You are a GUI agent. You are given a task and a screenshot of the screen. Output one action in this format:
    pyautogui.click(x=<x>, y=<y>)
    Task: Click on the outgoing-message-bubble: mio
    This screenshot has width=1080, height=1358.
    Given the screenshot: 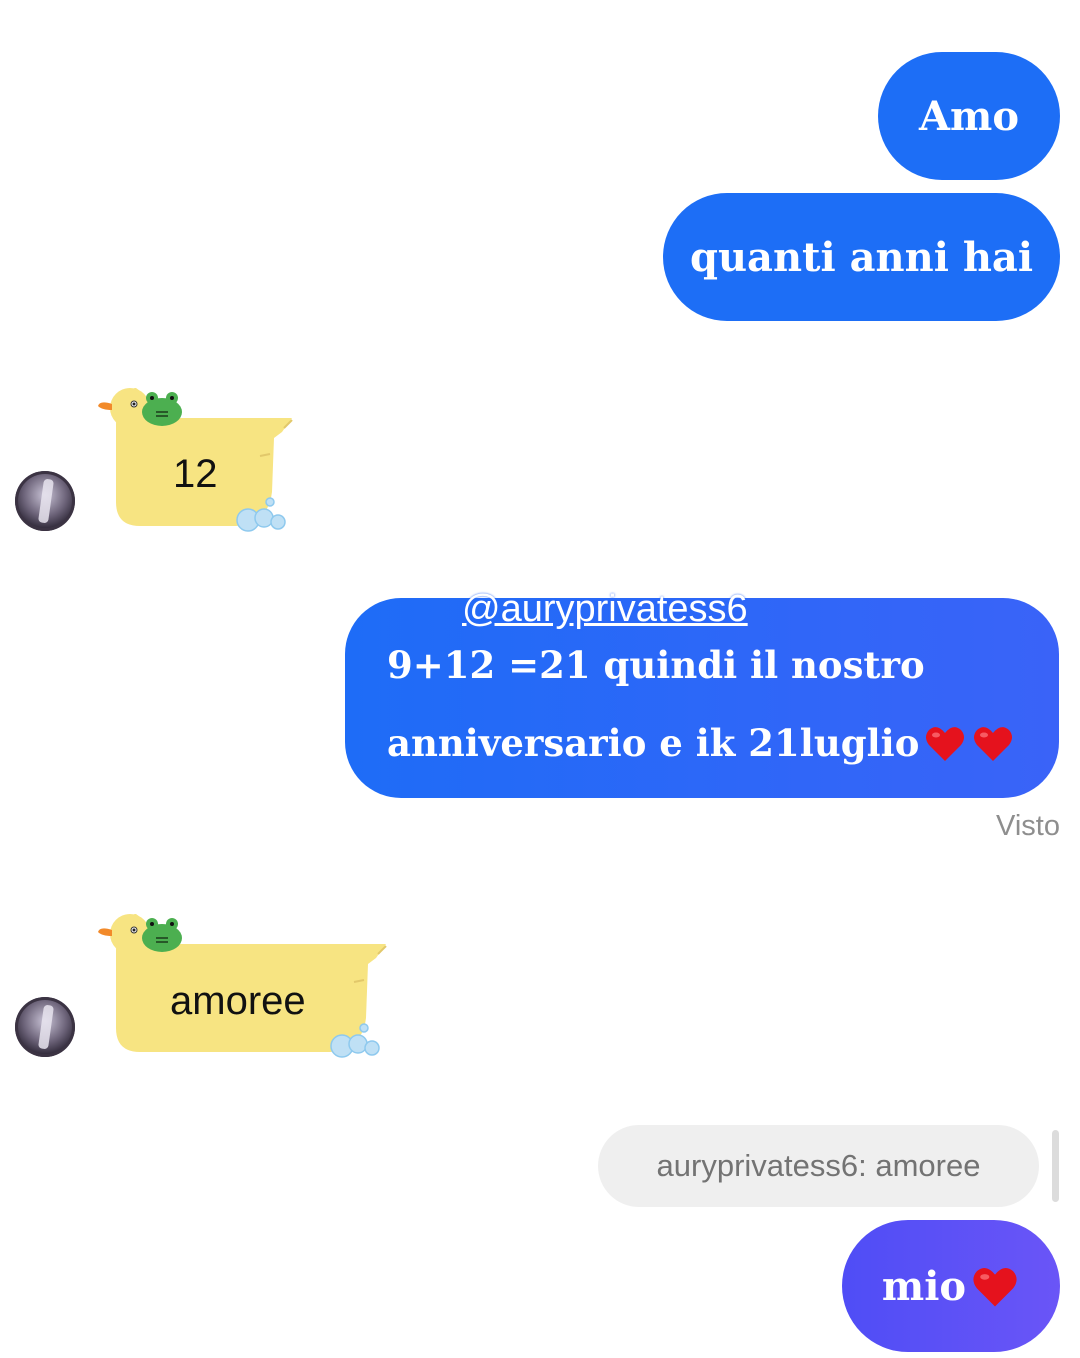 What is the action you would take?
    pyautogui.click(x=951, y=1286)
    